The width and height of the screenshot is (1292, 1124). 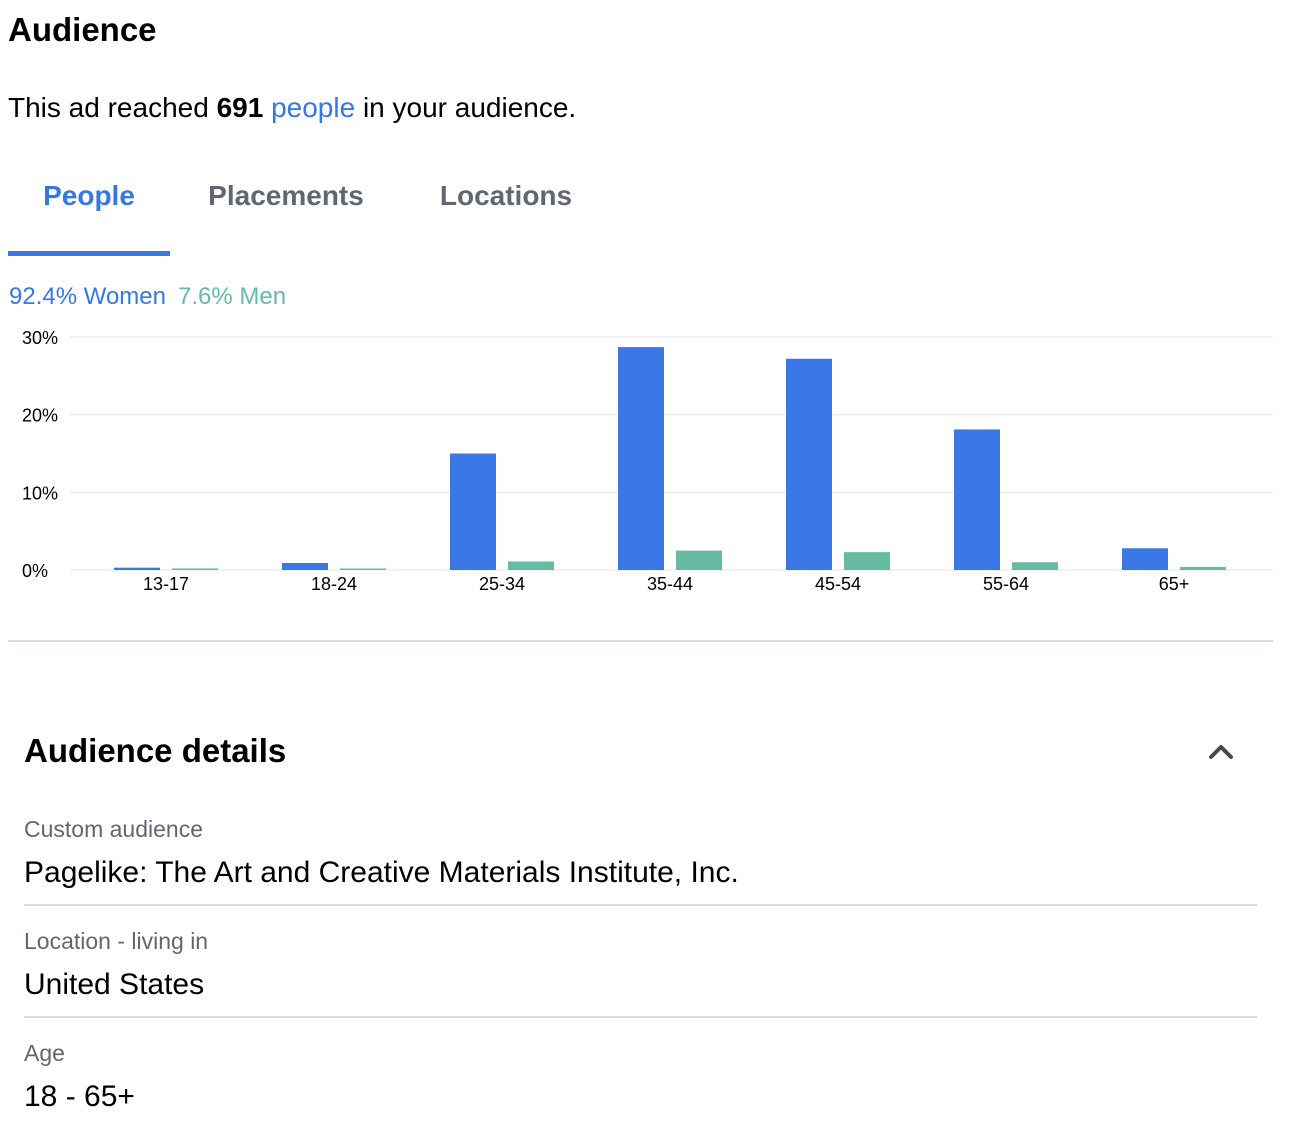 I want to click on detail-label: Age, so click(x=44, y=1053).